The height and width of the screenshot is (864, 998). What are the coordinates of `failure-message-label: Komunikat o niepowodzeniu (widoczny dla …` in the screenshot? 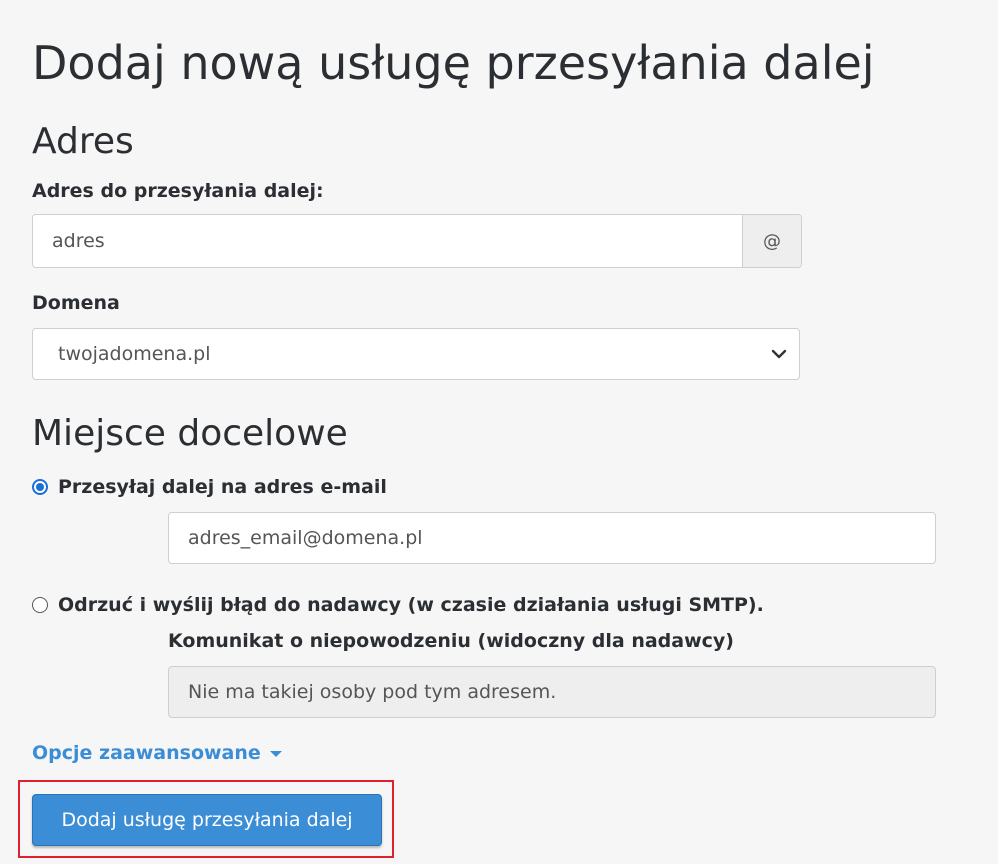 It's located at (451, 641).